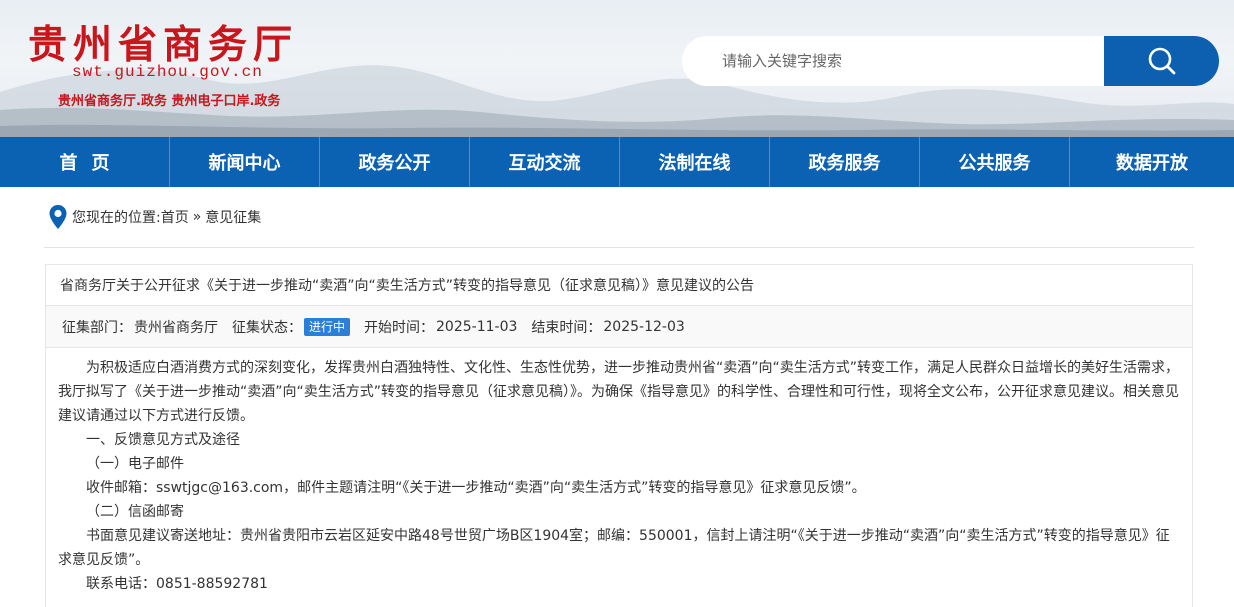  I want to click on site-subtitle: 贵州省商务厅.政务 贵州电子口岸.政务, so click(169, 101).